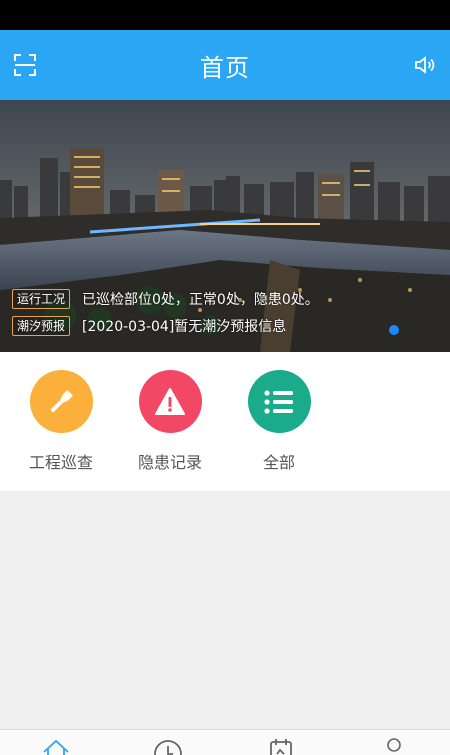  I want to click on menu-hazard-record: 隐患记录, so click(170, 421).